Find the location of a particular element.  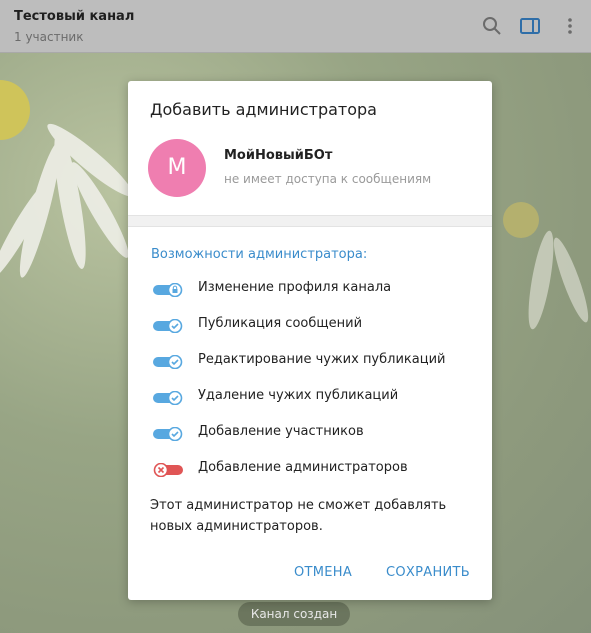

note-line: Этот администратор не сможет добавлять is located at coordinates (298, 505).